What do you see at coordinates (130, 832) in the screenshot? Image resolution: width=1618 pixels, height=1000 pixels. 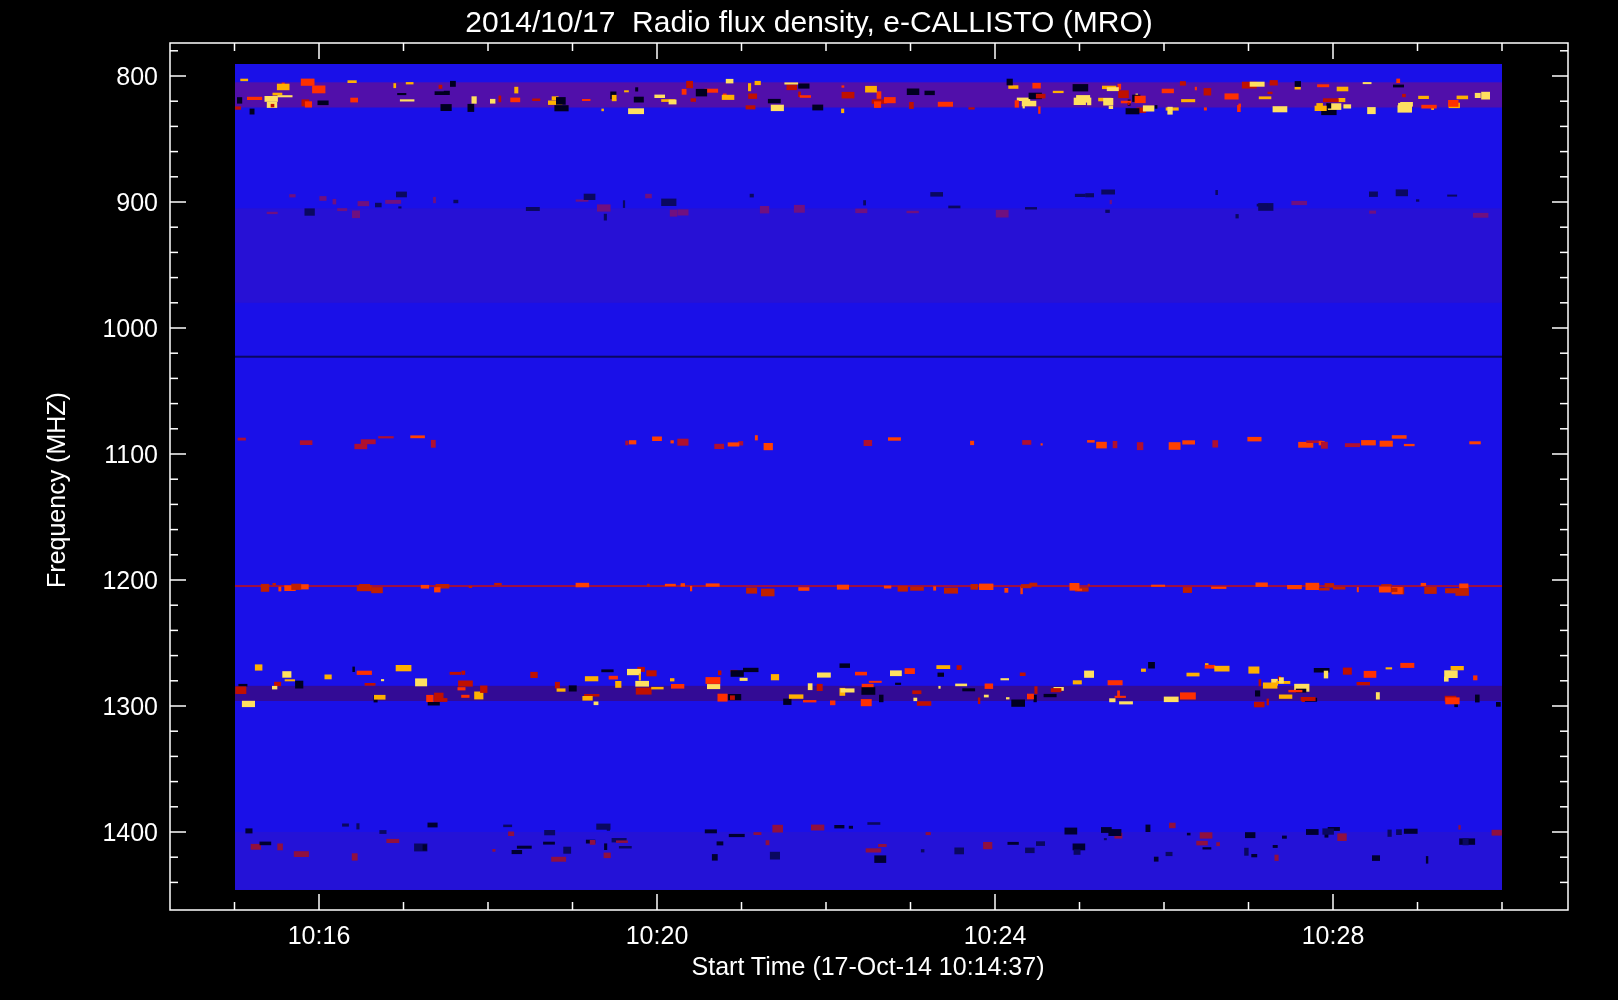 I see `y-tick-label: 1400` at bounding box center [130, 832].